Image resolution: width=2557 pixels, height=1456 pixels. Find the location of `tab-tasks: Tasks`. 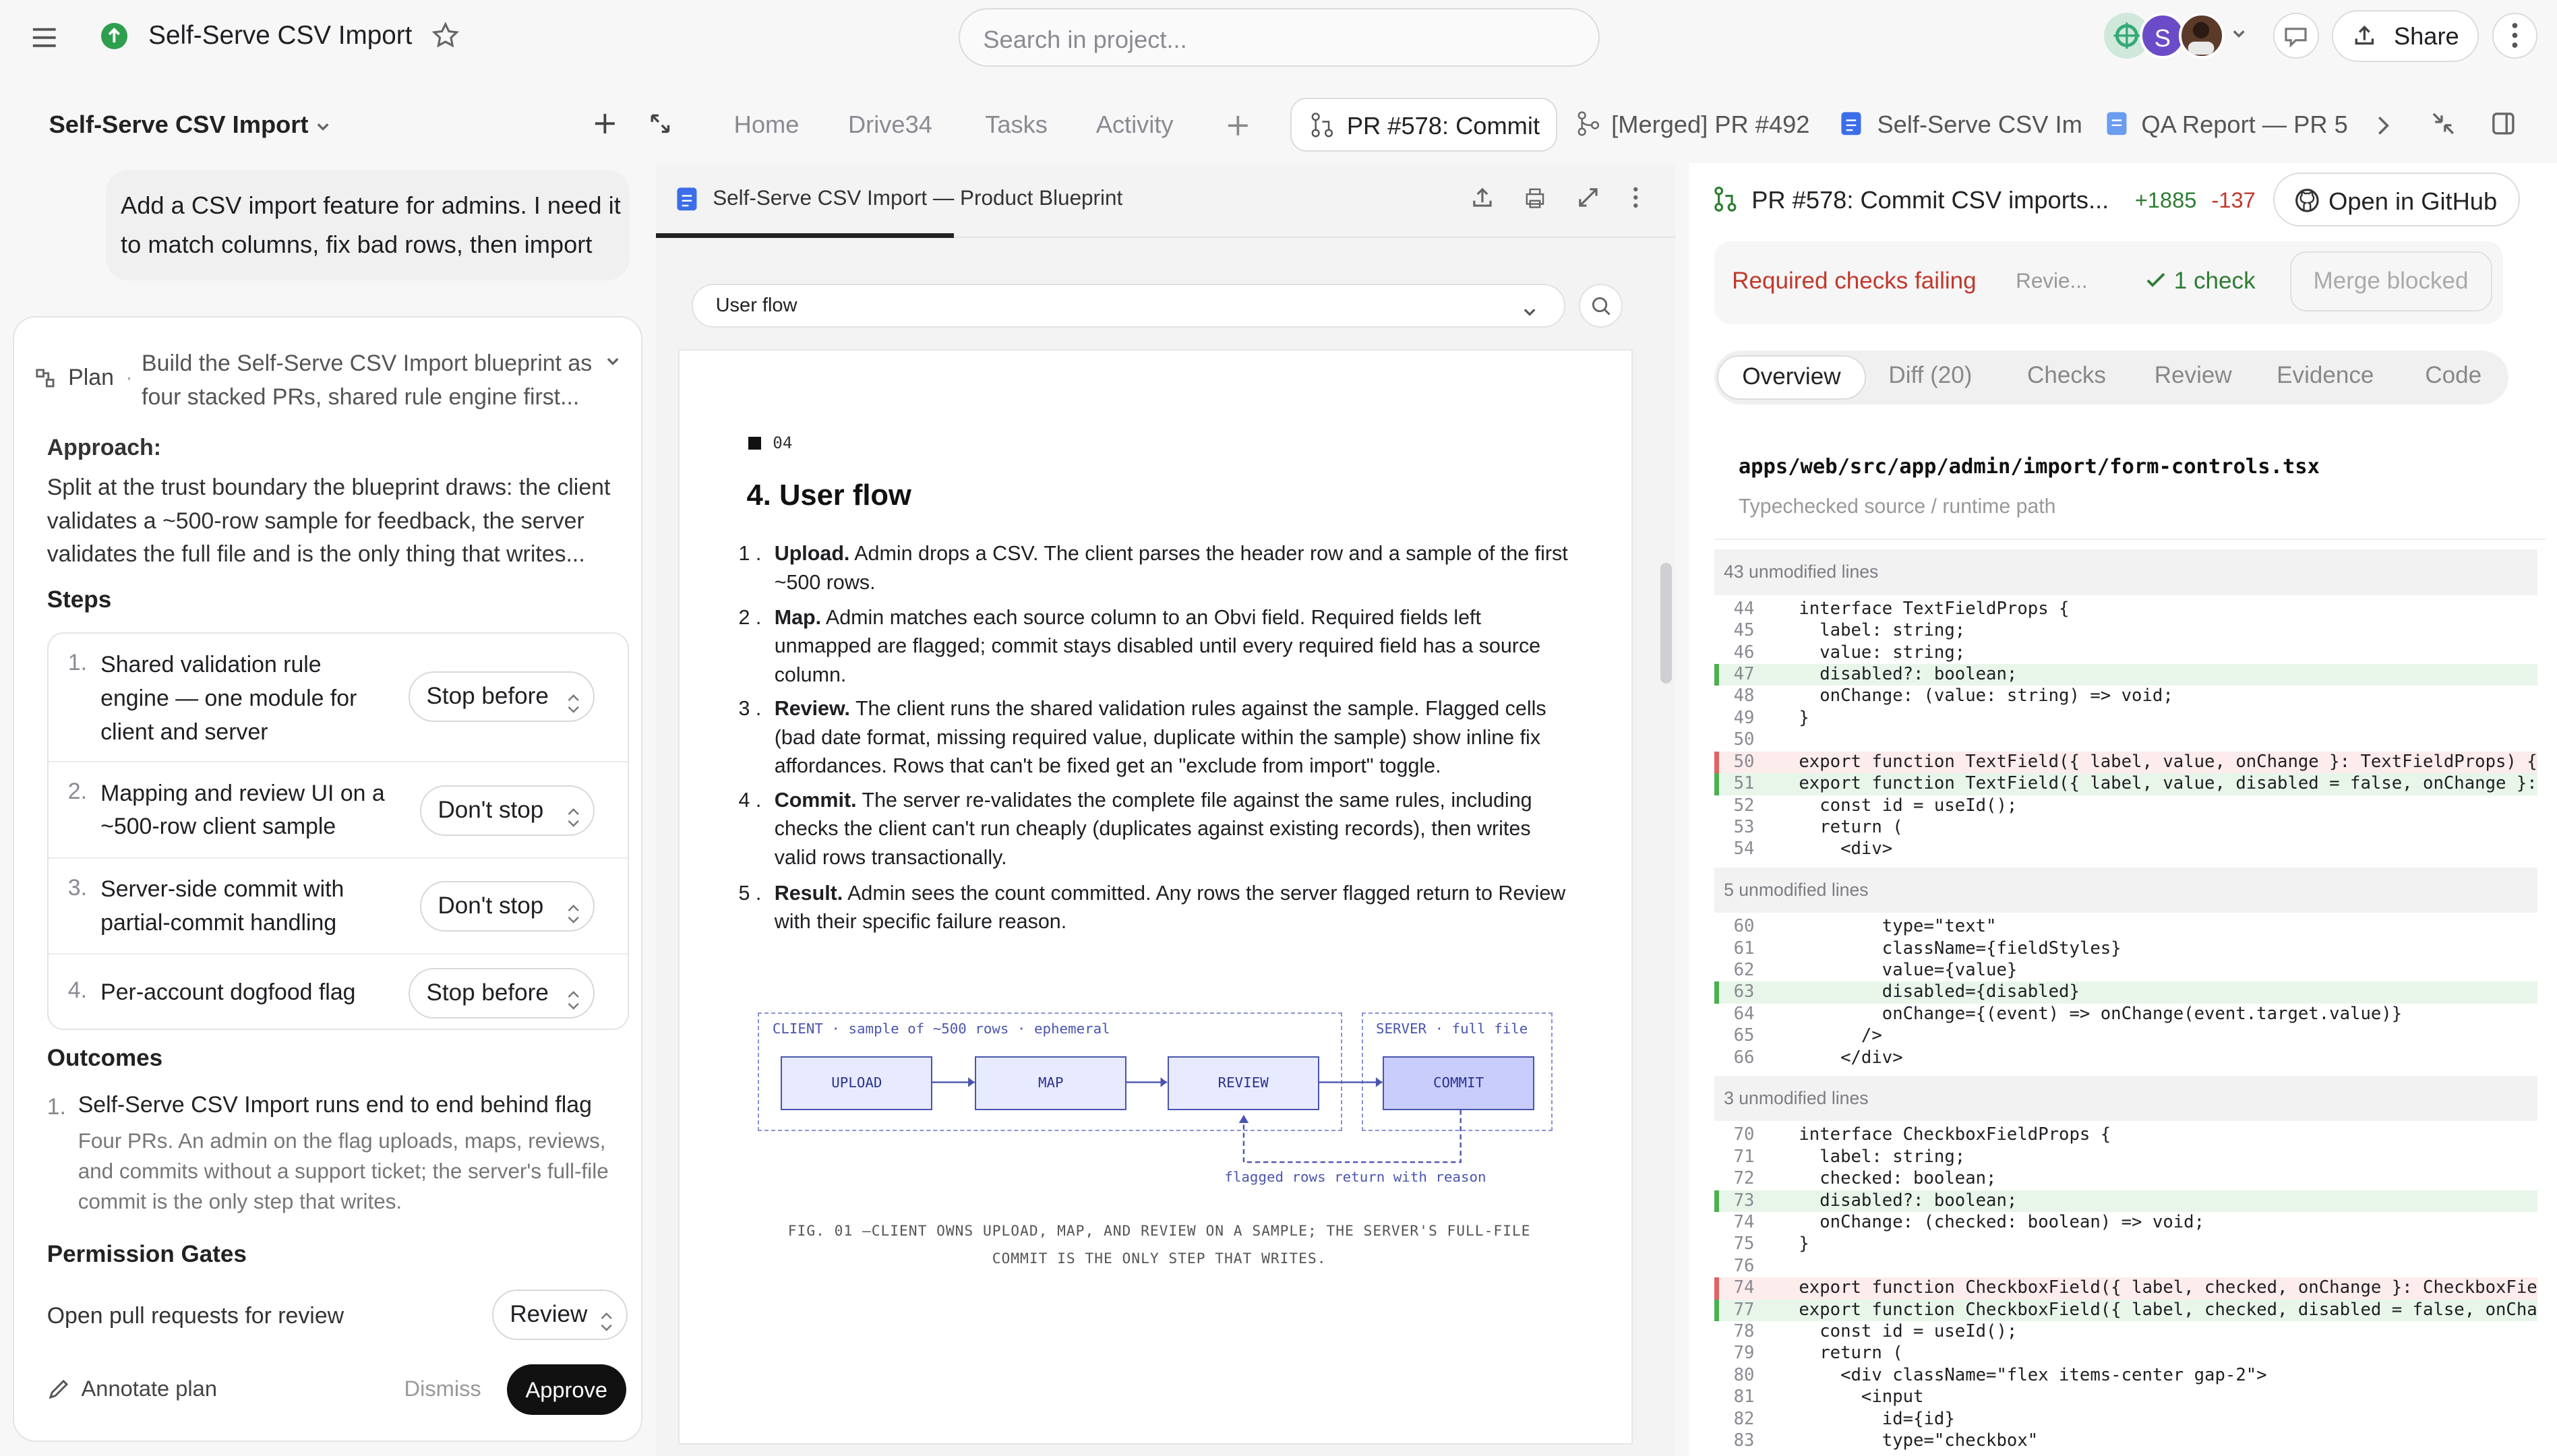

tab-tasks: Tasks is located at coordinates (1016, 125).